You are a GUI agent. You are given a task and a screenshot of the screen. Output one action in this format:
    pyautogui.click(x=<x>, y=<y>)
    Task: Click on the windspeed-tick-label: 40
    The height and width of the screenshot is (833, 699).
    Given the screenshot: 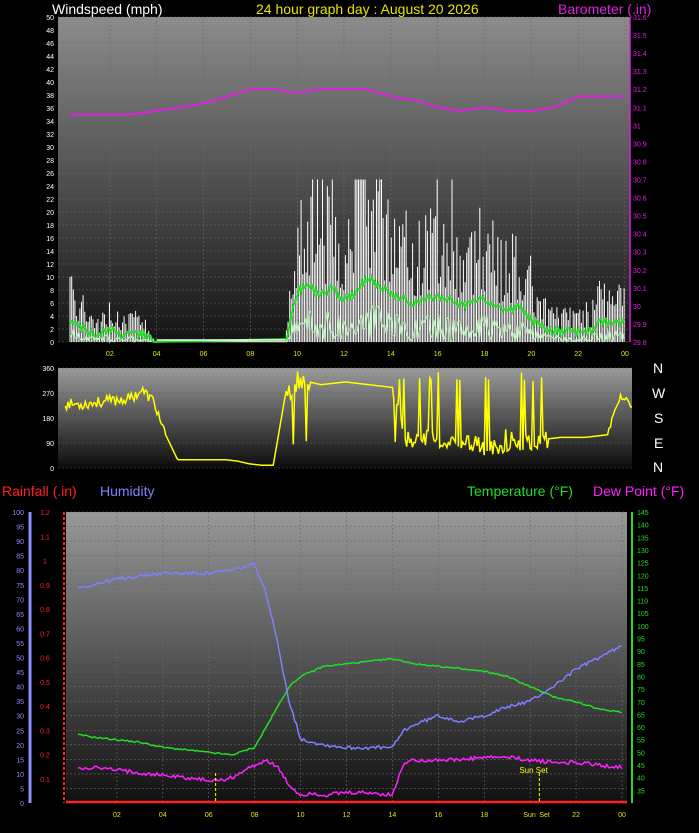 What is the action you would take?
    pyautogui.click(x=50, y=83)
    